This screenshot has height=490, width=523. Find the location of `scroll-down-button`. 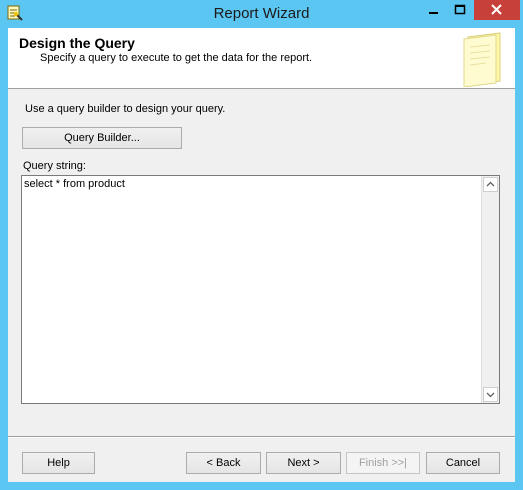

scroll-down-button is located at coordinates (490, 394).